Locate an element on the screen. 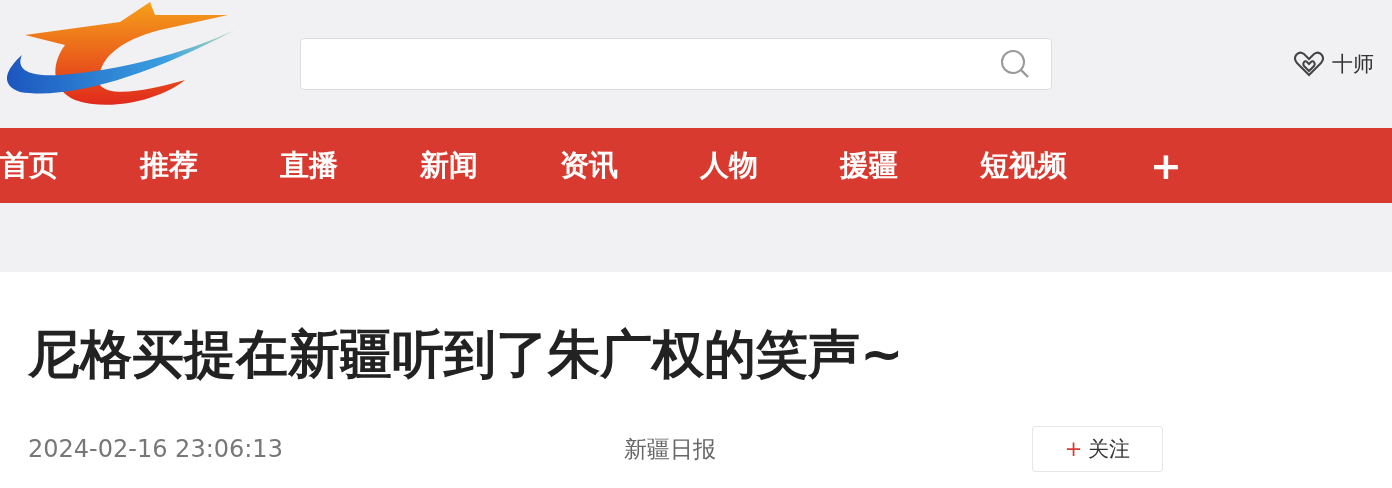 The width and height of the screenshot is (1392, 488). nav-link: 推荐 is located at coordinates (210, 165).